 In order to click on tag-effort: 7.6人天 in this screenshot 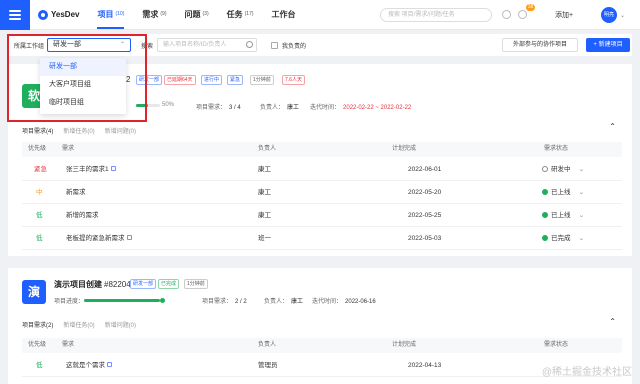, I will do `click(293, 80)`.